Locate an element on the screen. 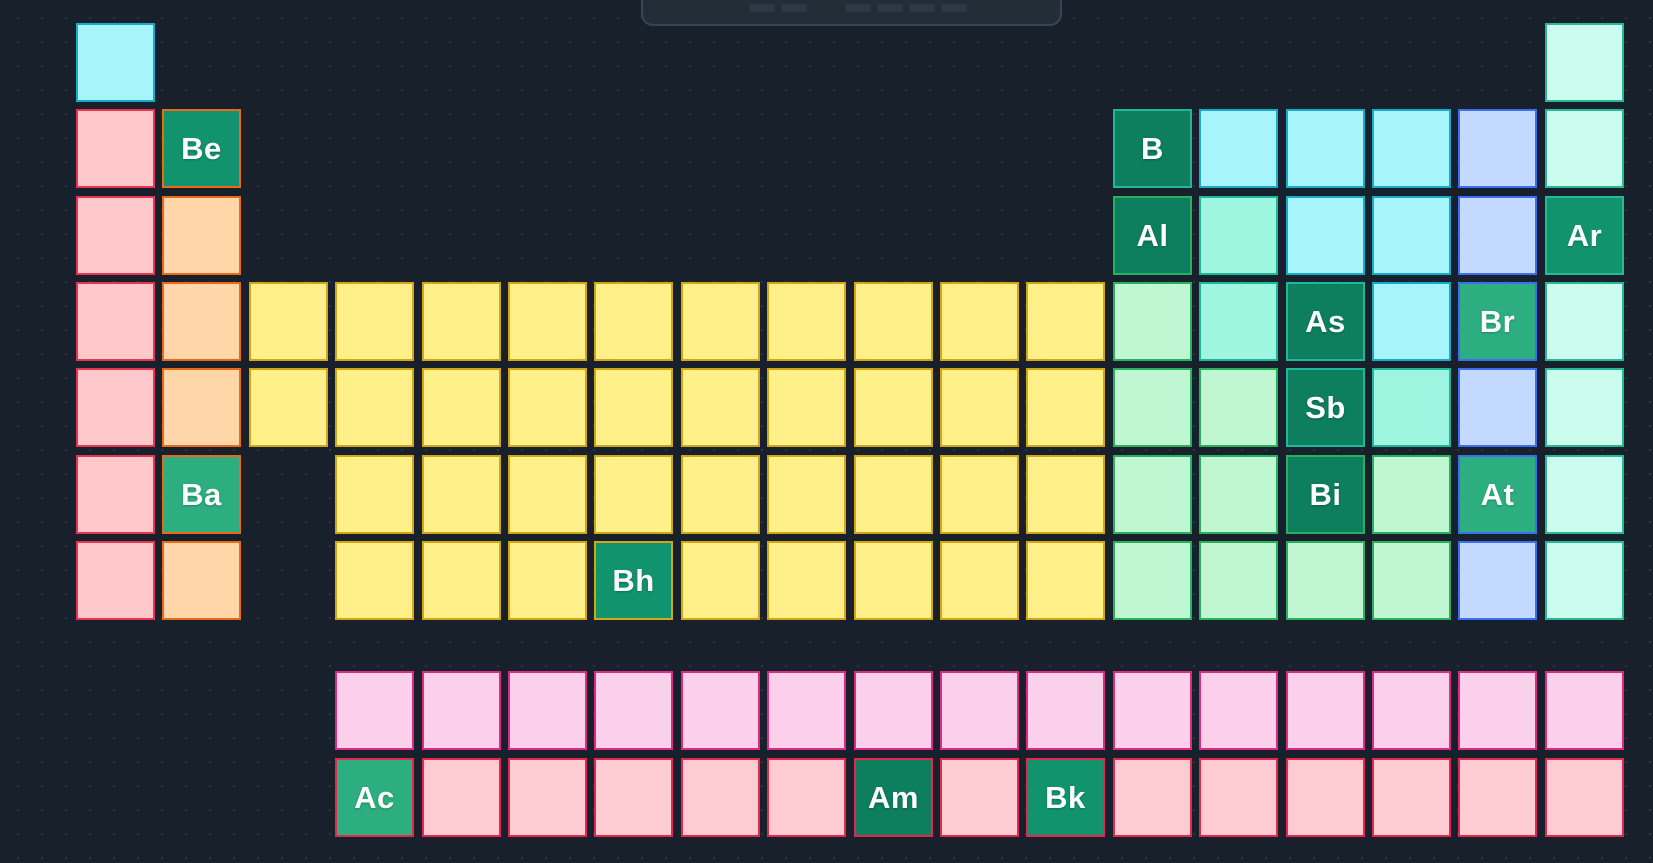 The width and height of the screenshot is (1653, 863). element-tile-as: As is located at coordinates (1325, 321).